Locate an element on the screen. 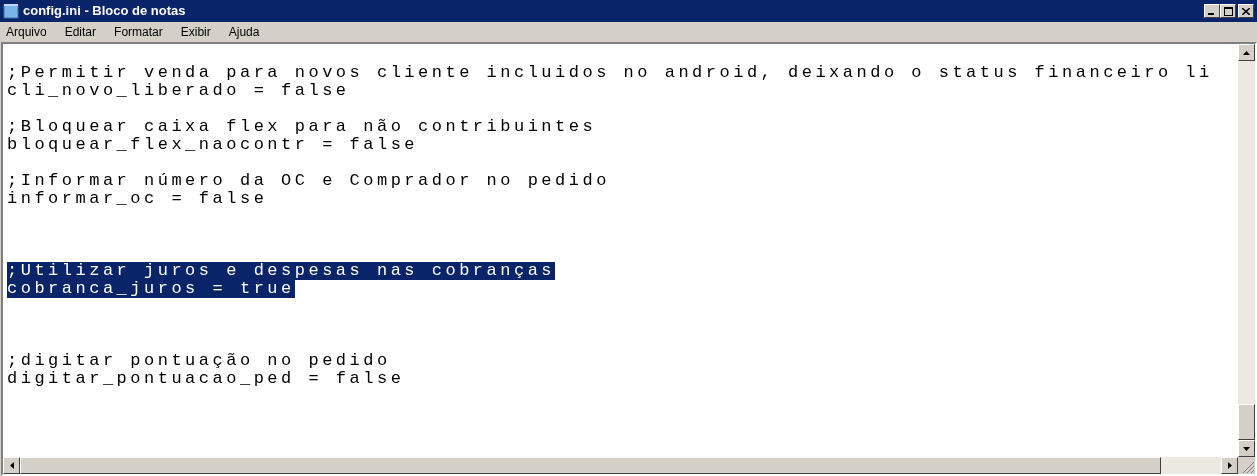  menu-item: Ajuda is located at coordinates (244, 32).